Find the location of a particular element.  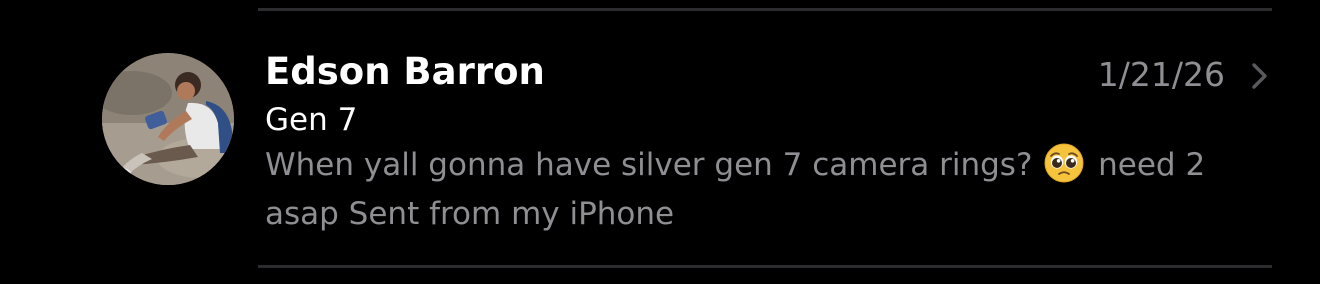

chevron-right-icon is located at coordinates (1259, 76).